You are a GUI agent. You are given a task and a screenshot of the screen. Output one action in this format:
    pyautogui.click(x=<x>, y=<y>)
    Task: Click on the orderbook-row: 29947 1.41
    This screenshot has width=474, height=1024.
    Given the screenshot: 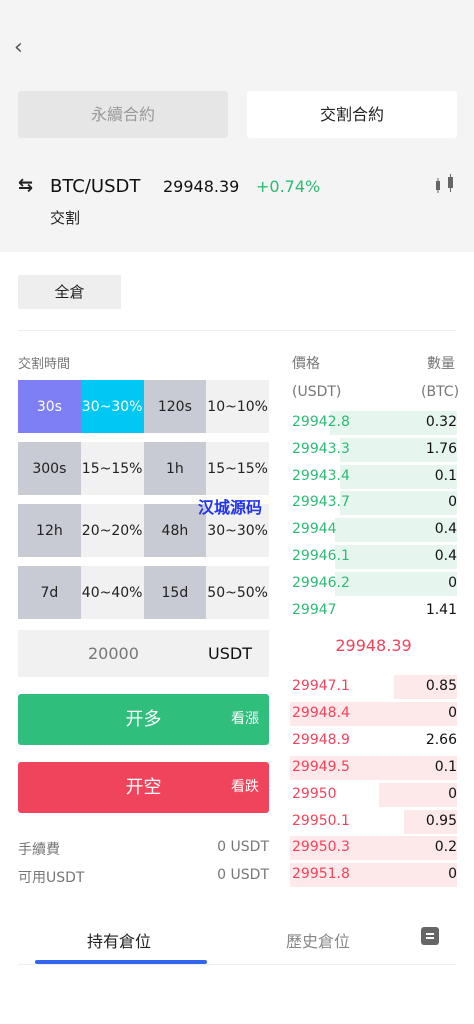 What is the action you would take?
    pyautogui.click(x=373, y=611)
    